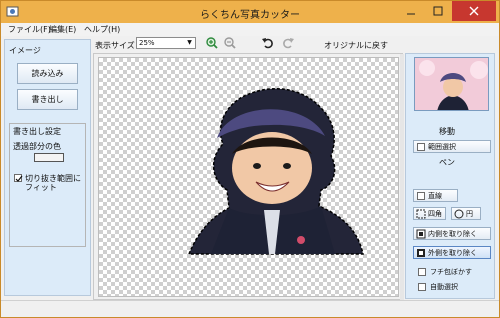  I want to click on move-label: 移動, so click(447, 131).